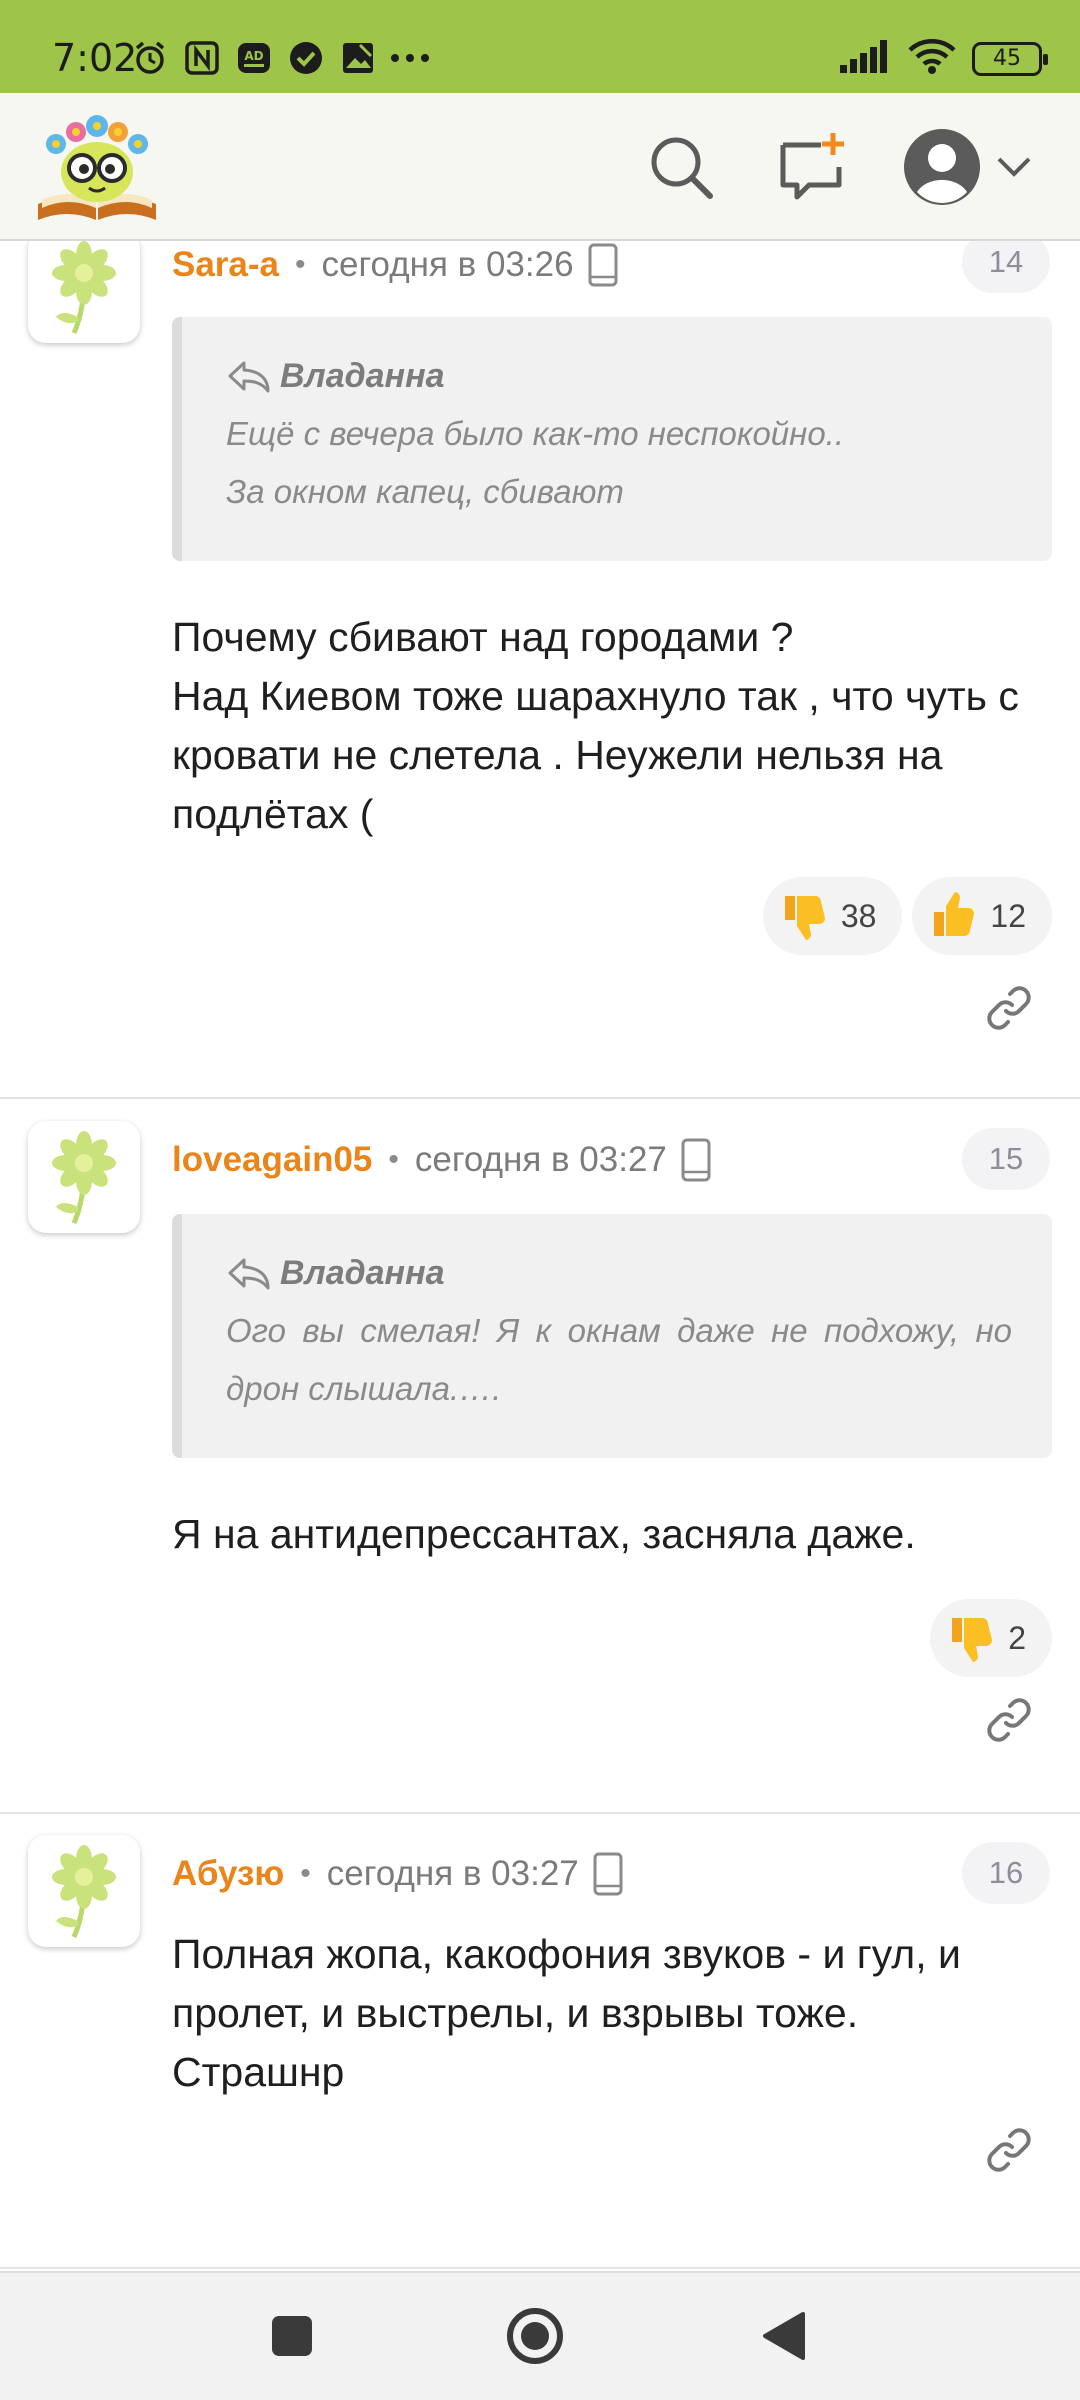  What do you see at coordinates (410, 58) in the screenshot?
I see `more-dots-icon` at bounding box center [410, 58].